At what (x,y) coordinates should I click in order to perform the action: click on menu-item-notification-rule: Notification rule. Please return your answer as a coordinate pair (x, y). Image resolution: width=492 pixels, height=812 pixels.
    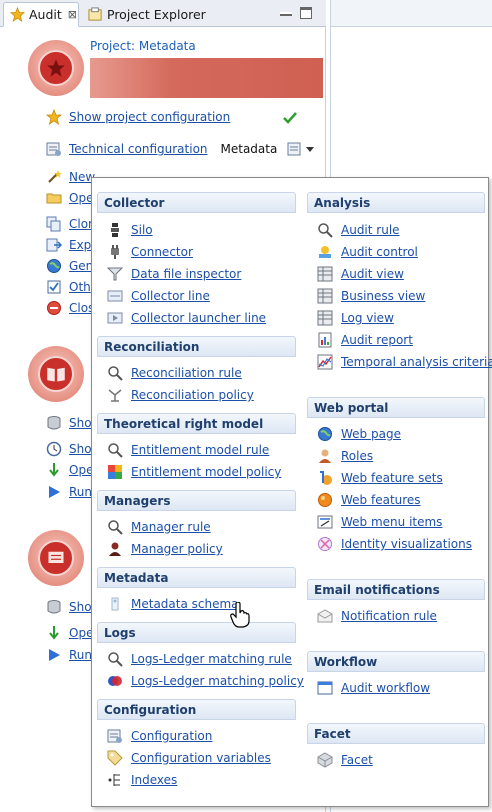
    Looking at the image, I should click on (377, 616).